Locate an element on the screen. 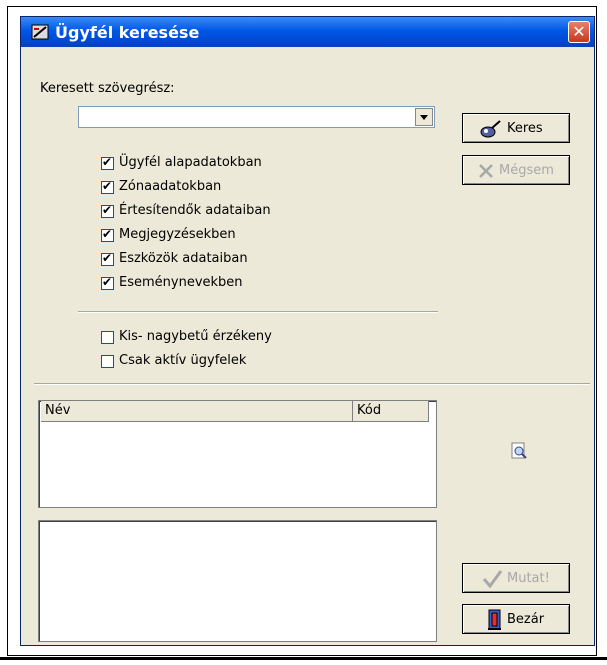 The width and height of the screenshot is (607, 665). check-label: Eseménynevekben is located at coordinates (181, 282).